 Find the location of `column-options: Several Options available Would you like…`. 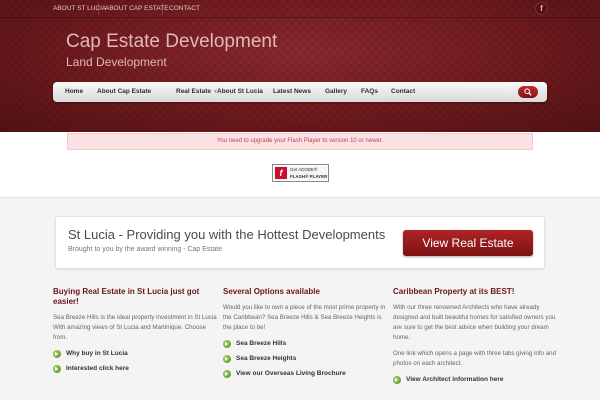

column-options: Several Options available Would you like… is located at coordinates (305, 335).